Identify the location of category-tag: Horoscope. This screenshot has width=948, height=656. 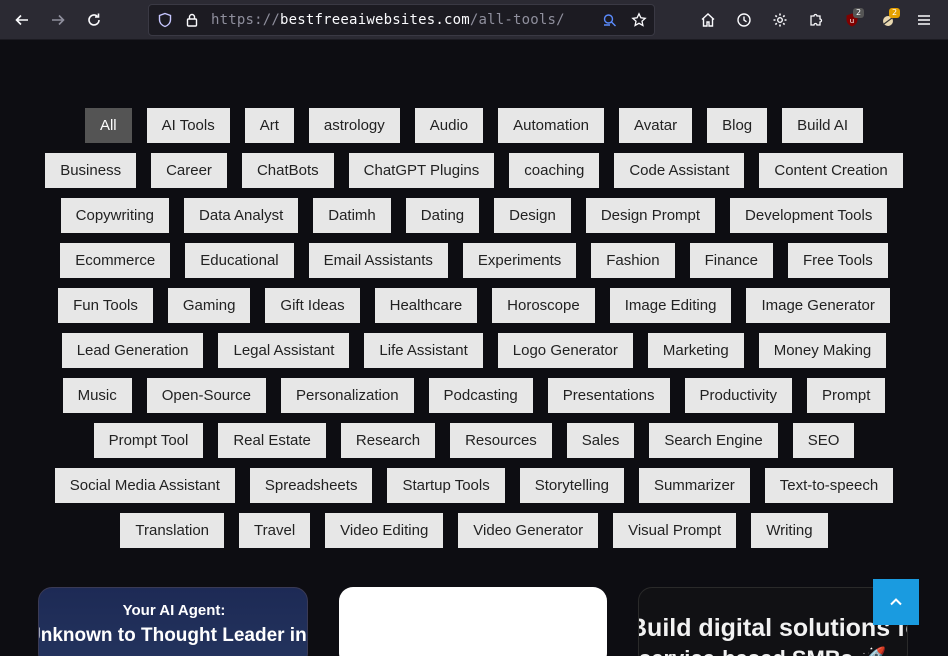
(543, 305).